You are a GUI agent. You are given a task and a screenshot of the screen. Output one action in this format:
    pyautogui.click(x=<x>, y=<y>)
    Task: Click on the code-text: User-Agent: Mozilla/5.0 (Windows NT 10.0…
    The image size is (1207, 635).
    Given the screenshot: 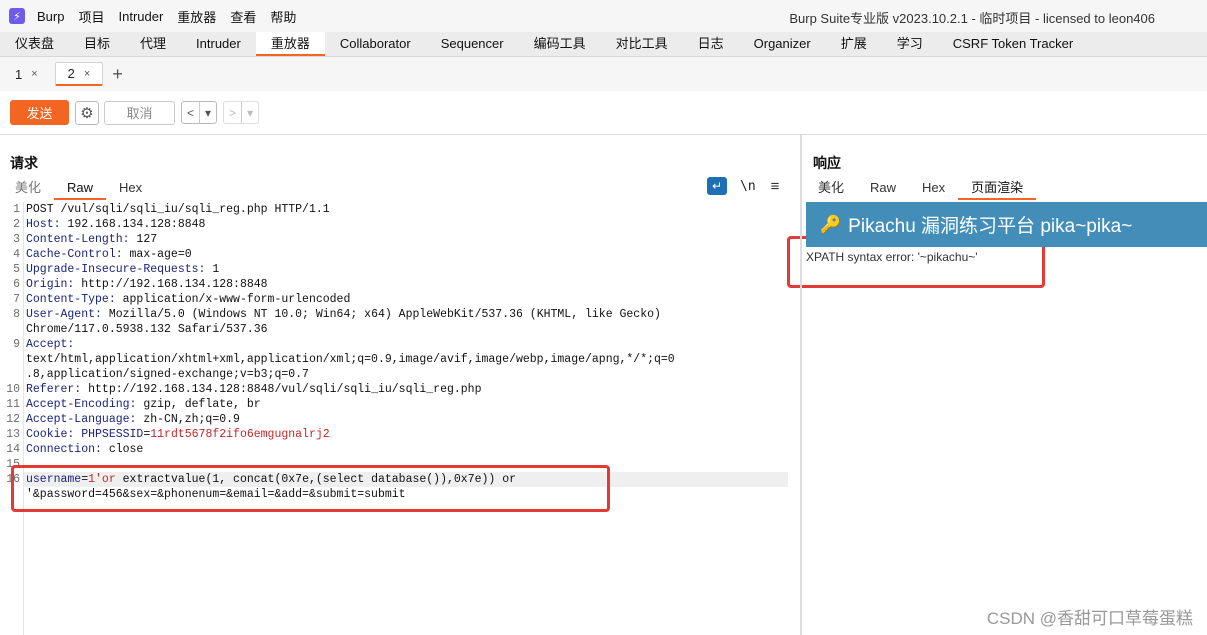 What is the action you would take?
    pyautogui.click(x=343, y=314)
    